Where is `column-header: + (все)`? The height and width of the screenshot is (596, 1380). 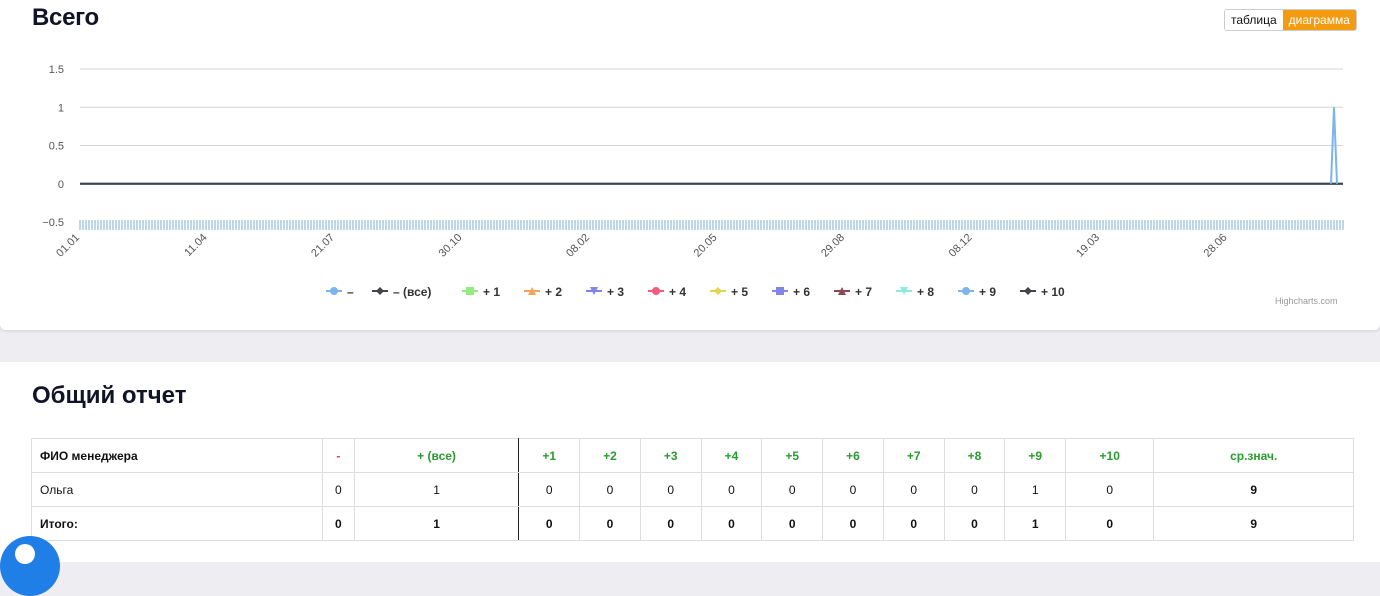
column-header: + (все) is located at coordinates (436, 455).